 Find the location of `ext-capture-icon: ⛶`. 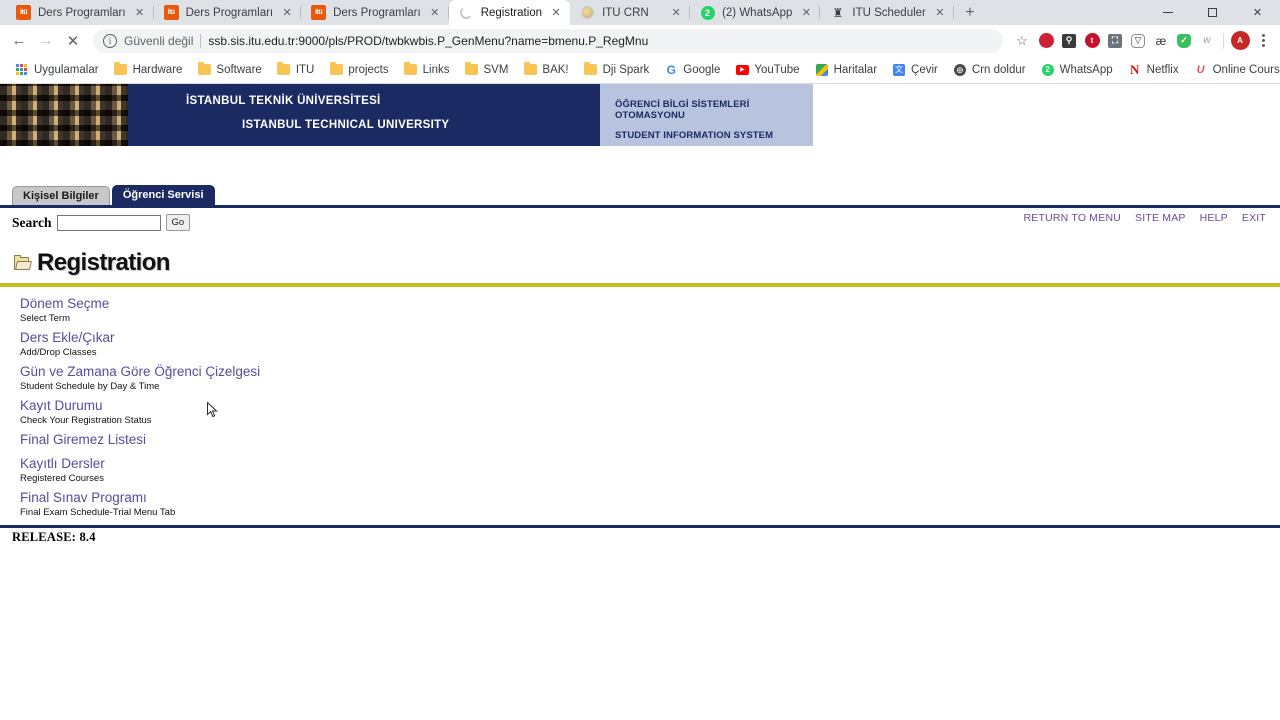

ext-capture-icon: ⛶ is located at coordinates (1115, 41).